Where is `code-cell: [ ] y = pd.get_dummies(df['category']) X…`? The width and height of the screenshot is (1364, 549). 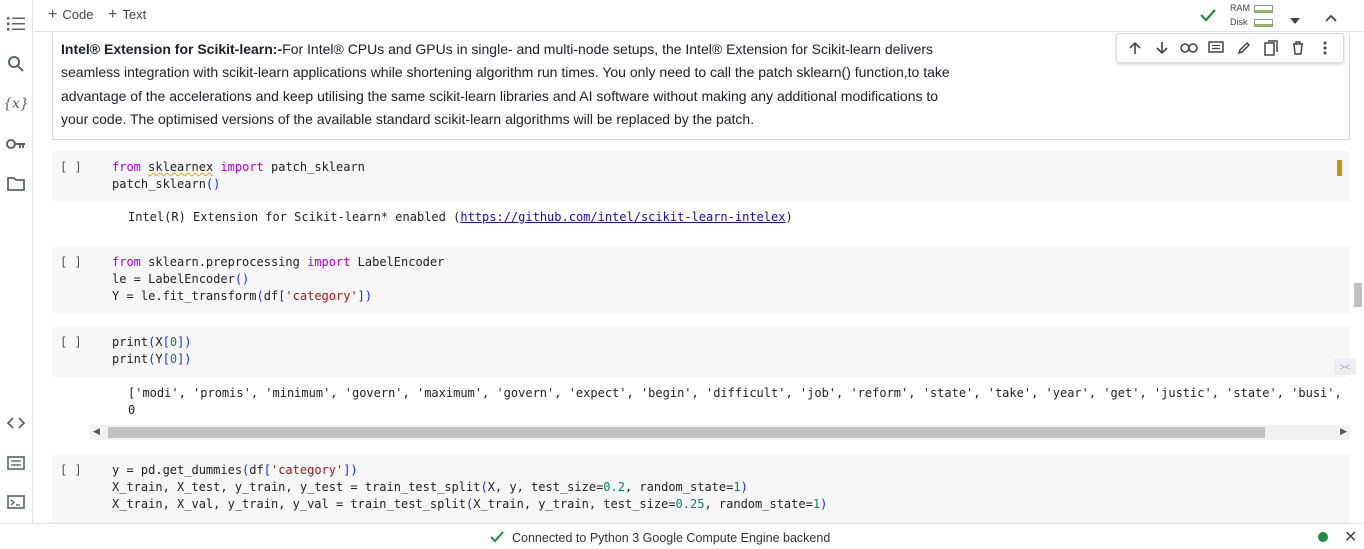
code-cell: [ ] y = pd.get_dummies(df['category']) X… is located at coordinates (701, 488).